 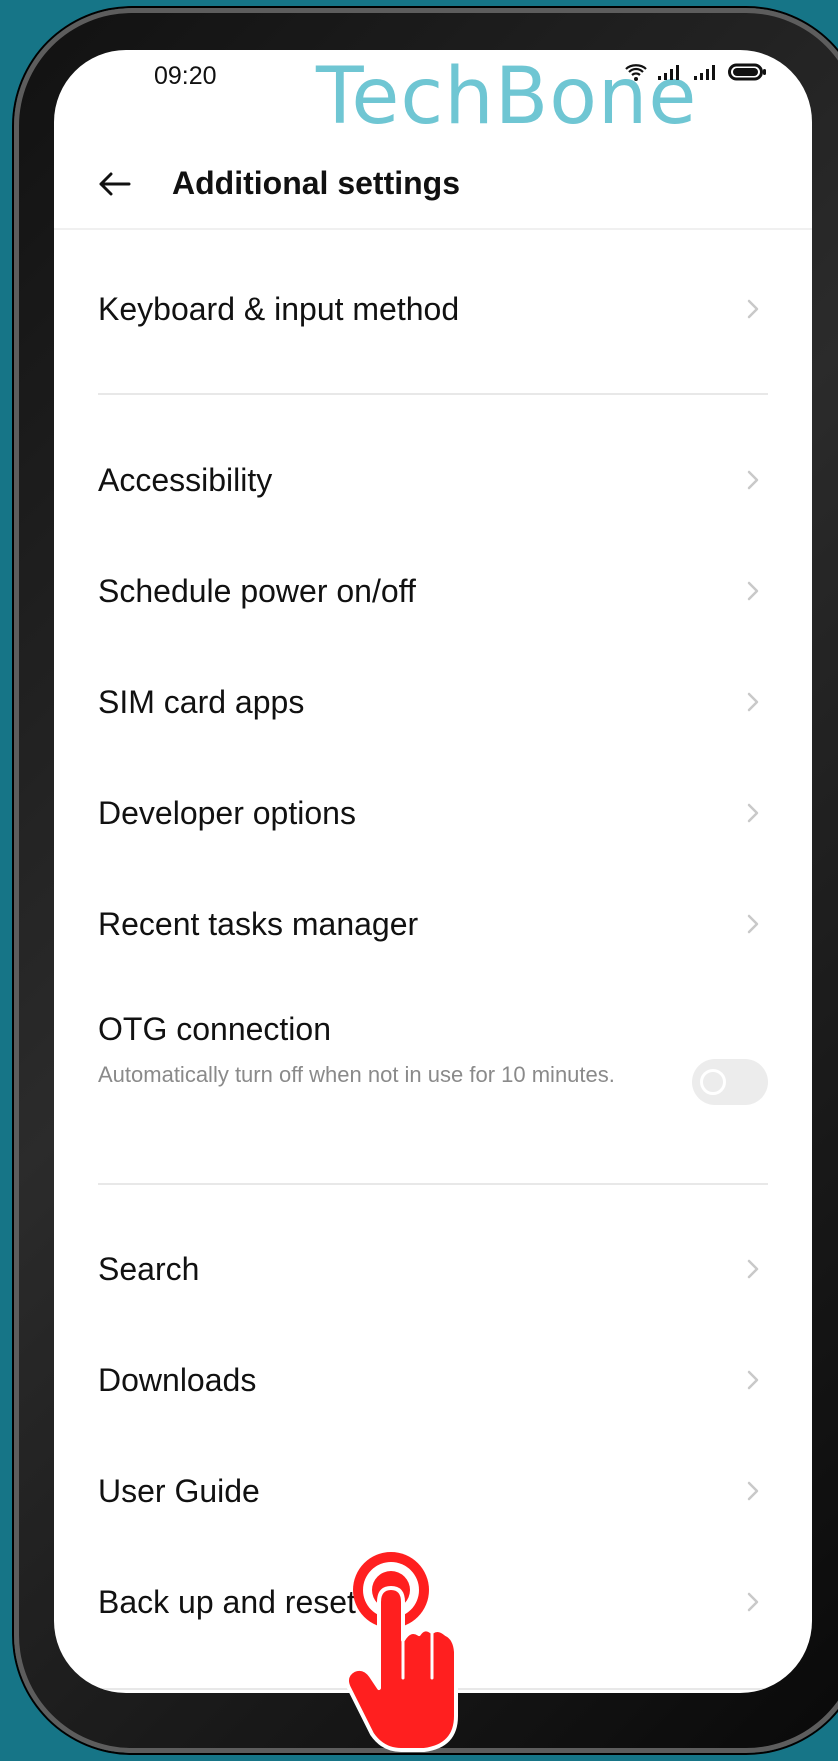 I want to click on keyboard-input-method-item: Keyboard & input method, so click(x=433, y=309).